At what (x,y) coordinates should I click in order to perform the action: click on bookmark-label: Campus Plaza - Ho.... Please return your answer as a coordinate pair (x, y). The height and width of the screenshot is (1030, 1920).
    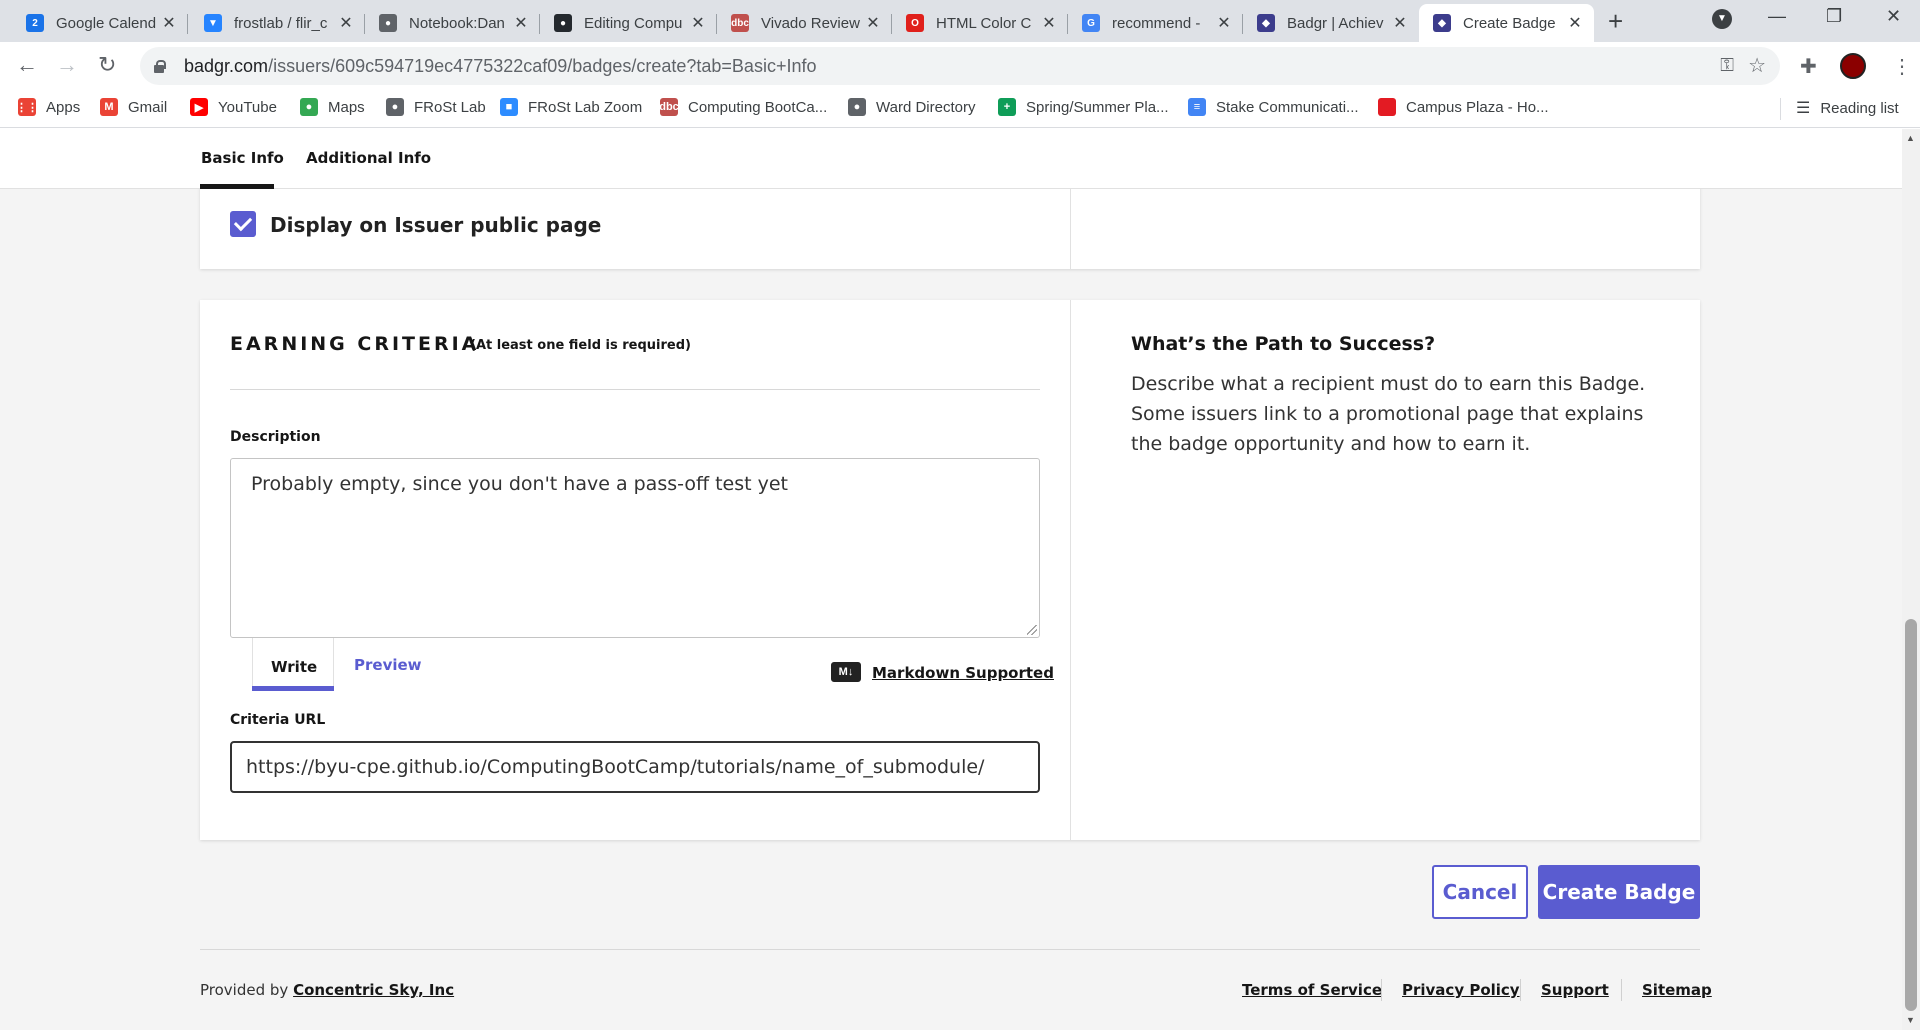
    Looking at the image, I should click on (1477, 107).